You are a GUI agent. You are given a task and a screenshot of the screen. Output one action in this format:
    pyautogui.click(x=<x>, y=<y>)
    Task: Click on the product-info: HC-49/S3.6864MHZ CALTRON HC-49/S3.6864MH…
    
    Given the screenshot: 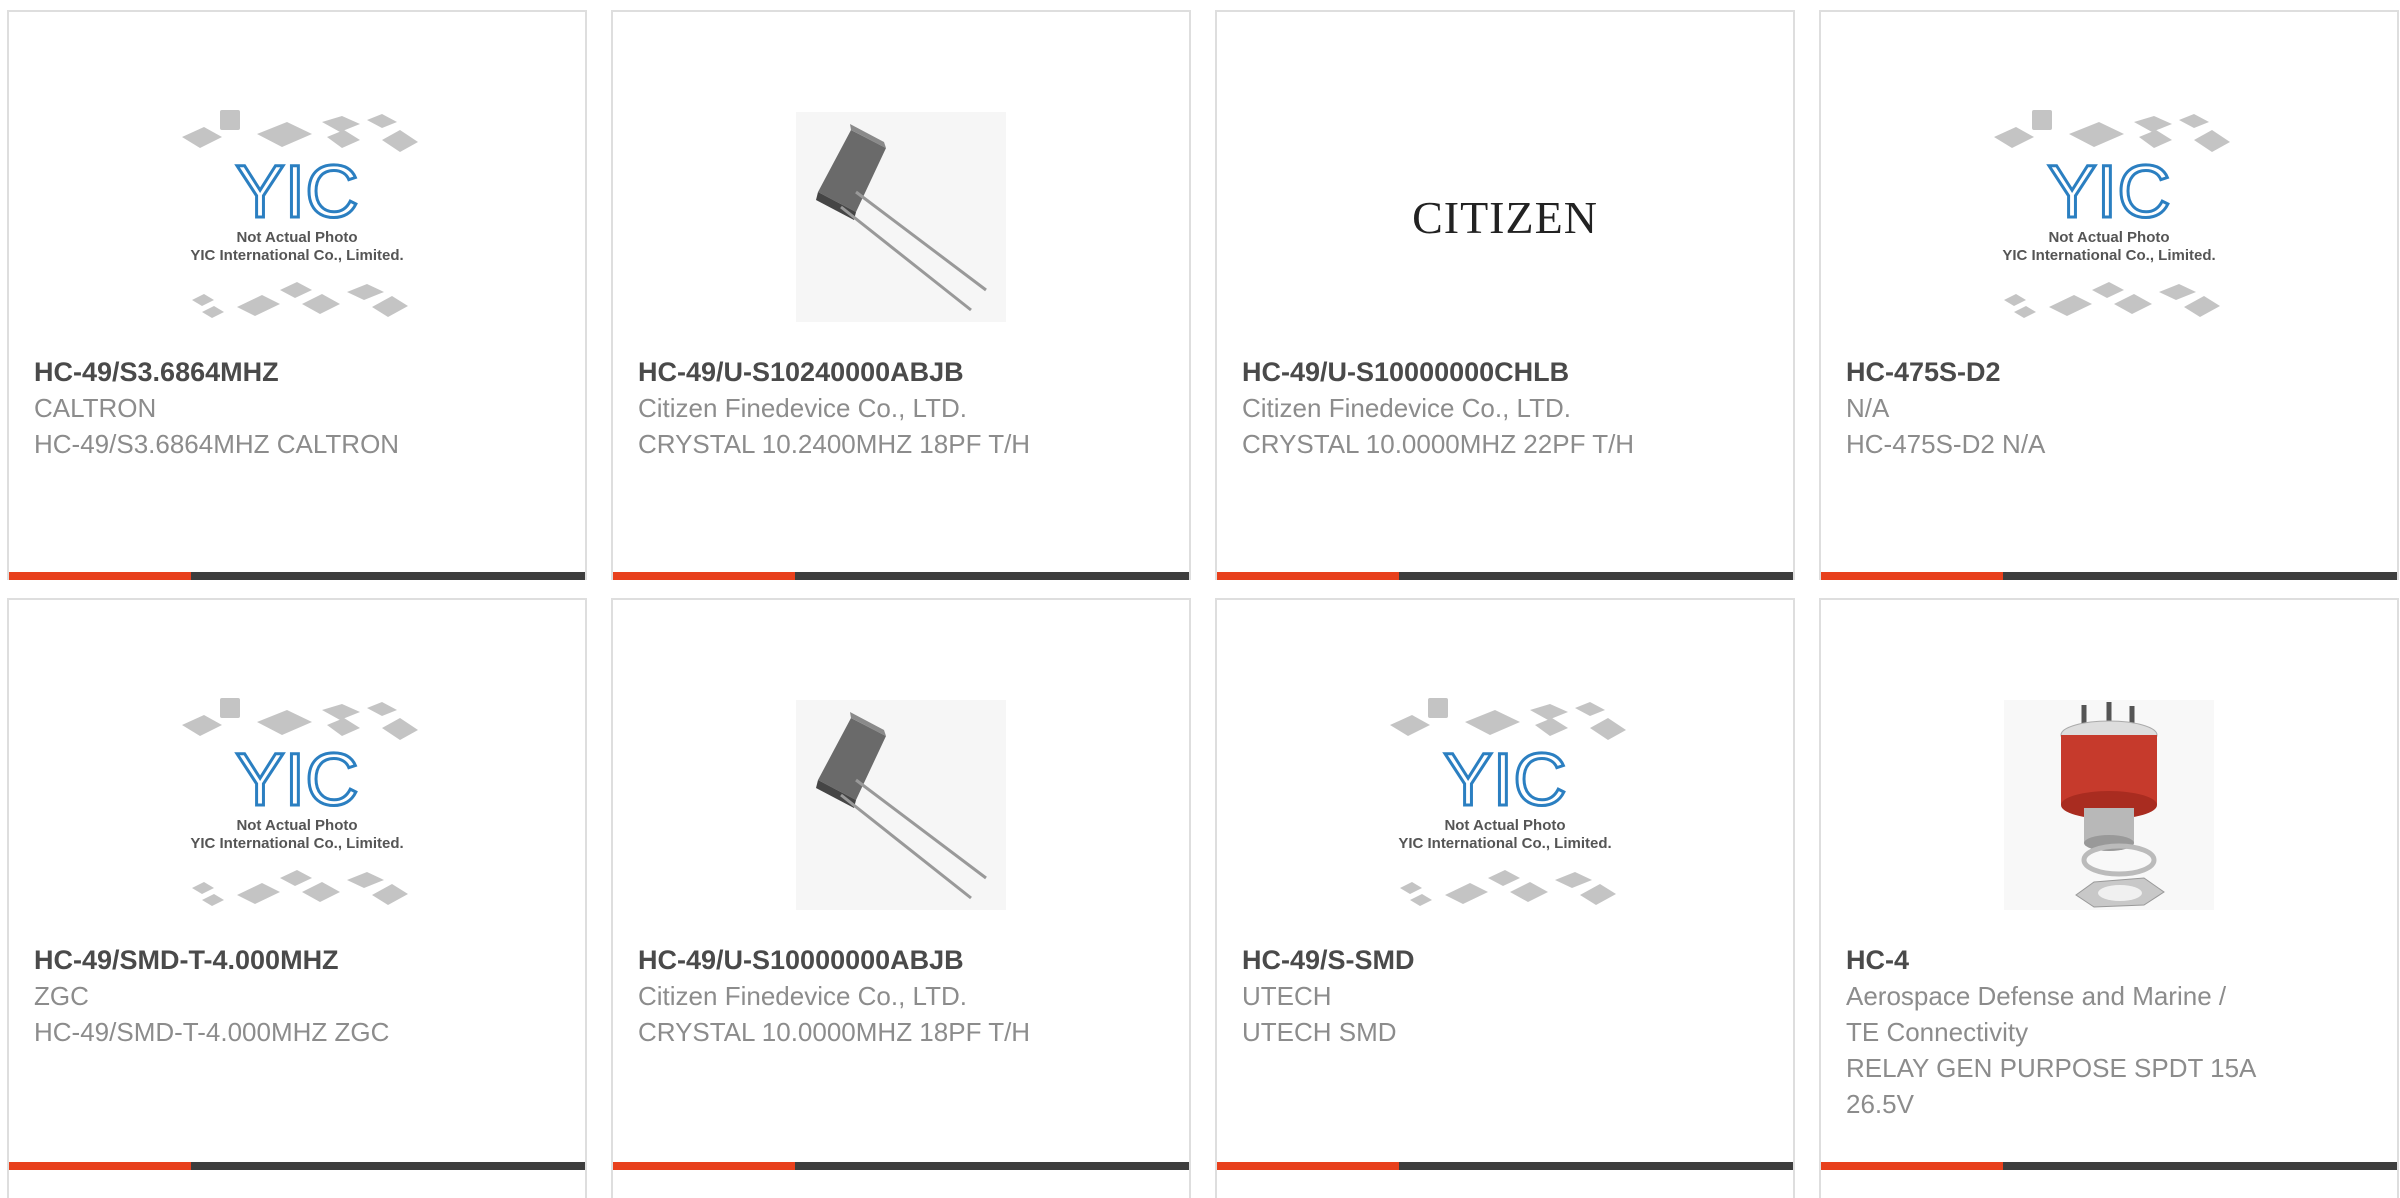 What is the action you would take?
    pyautogui.click(x=299, y=408)
    